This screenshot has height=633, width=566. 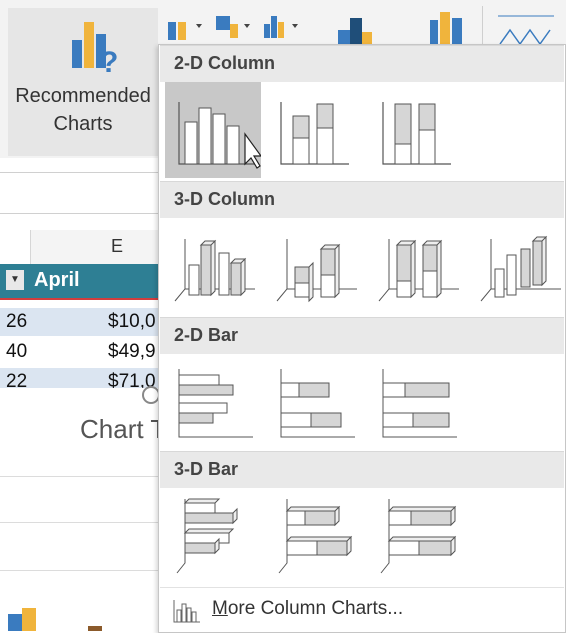 I want to click on cell-left: 22, so click(x=17, y=379).